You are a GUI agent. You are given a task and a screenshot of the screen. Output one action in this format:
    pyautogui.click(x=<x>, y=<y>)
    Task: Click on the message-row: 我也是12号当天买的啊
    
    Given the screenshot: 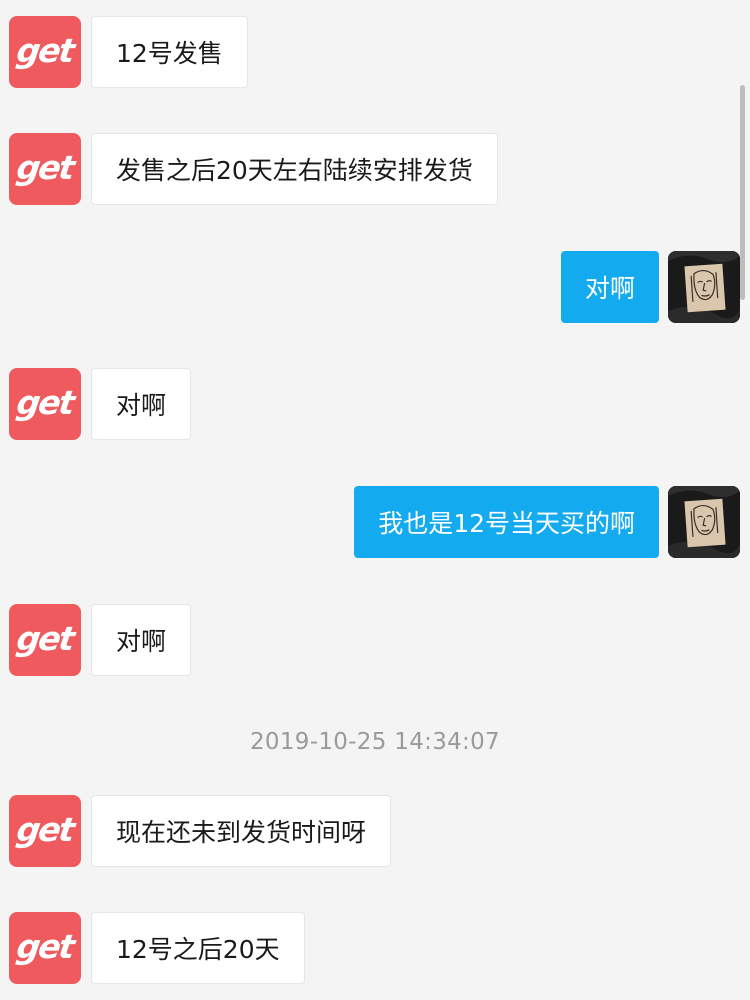 What is the action you would take?
    pyautogui.click(x=375, y=522)
    